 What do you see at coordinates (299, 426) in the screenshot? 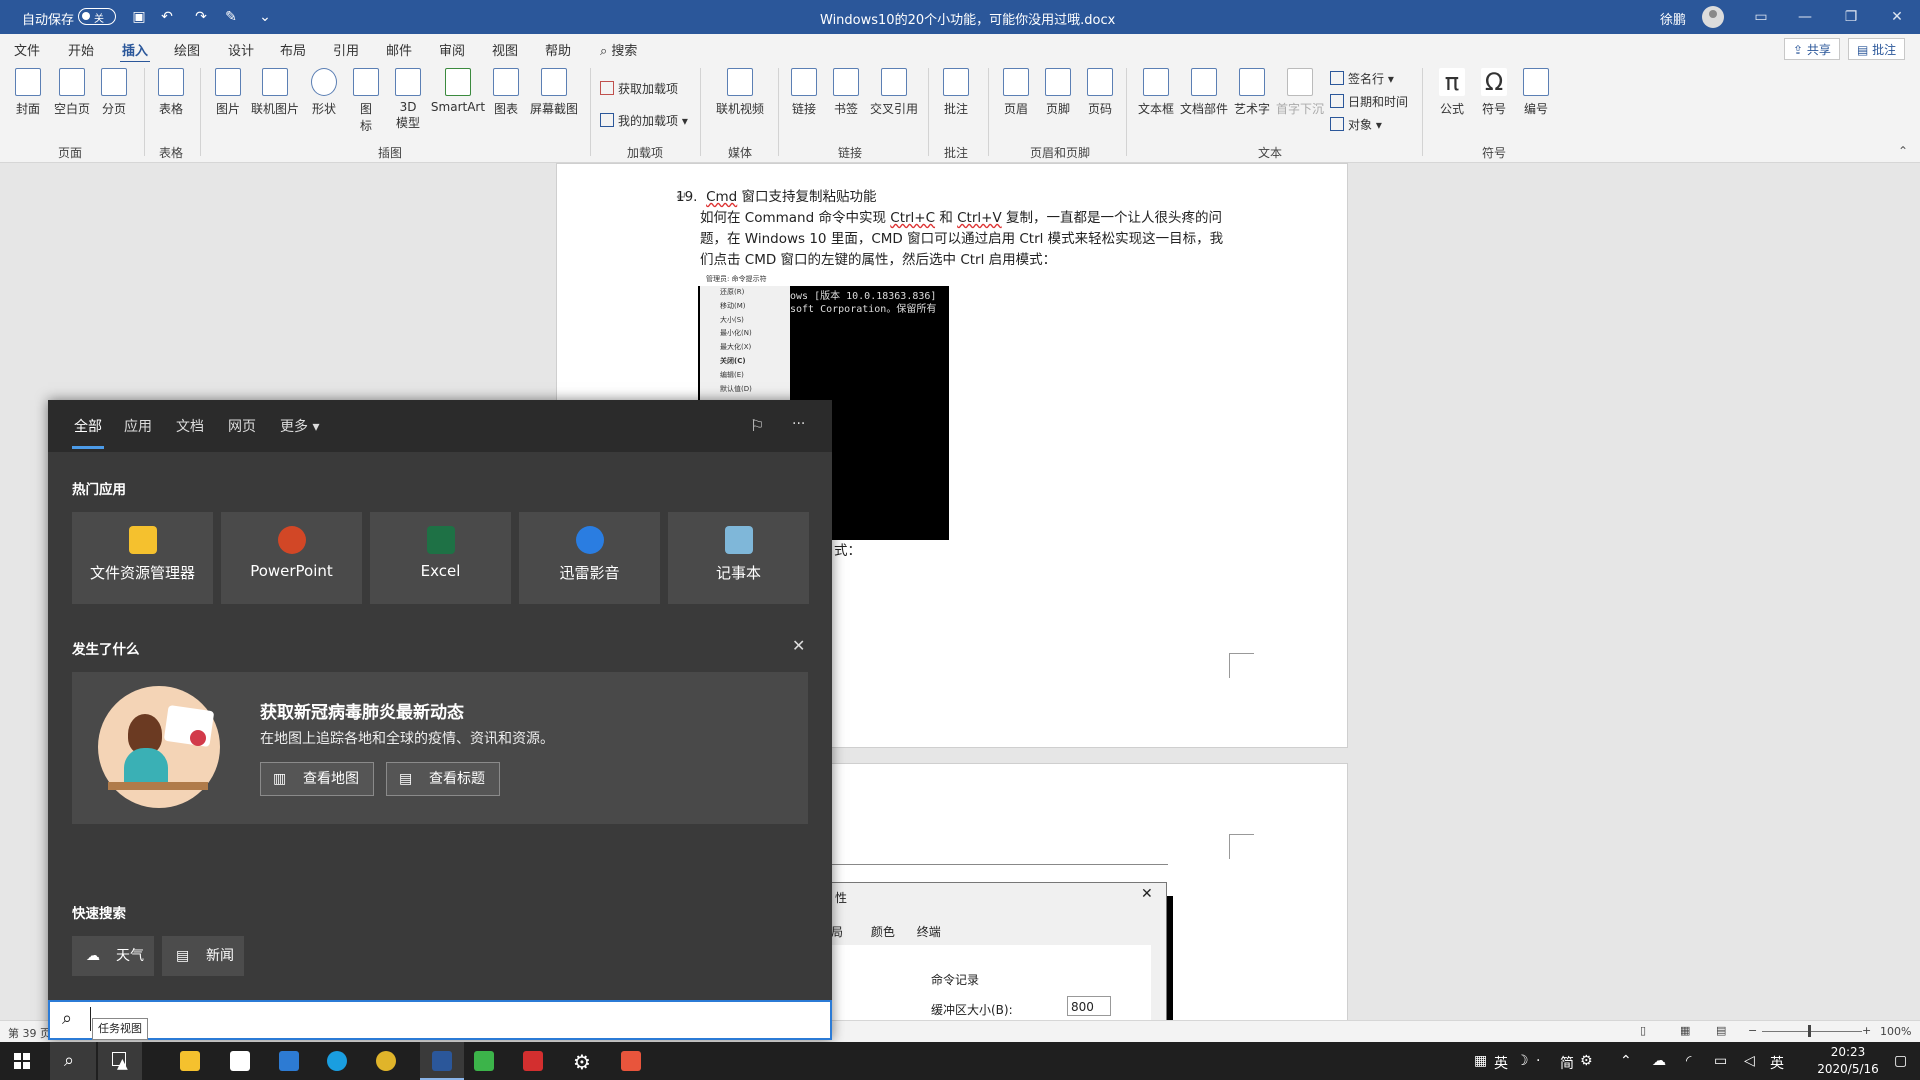
I see `search-tab-more: 更多 ▾` at bounding box center [299, 426].